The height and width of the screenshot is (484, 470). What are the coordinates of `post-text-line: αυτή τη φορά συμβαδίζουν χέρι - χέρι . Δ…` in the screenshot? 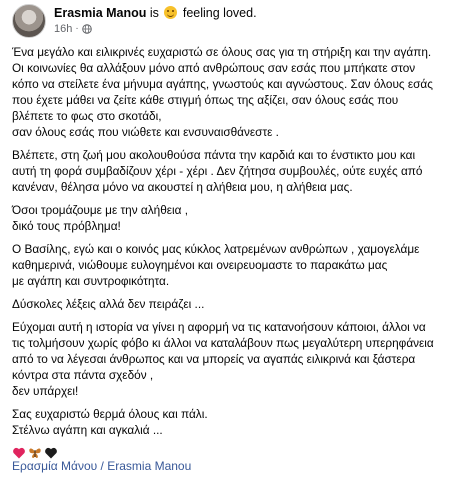 It's located at (217, 171).